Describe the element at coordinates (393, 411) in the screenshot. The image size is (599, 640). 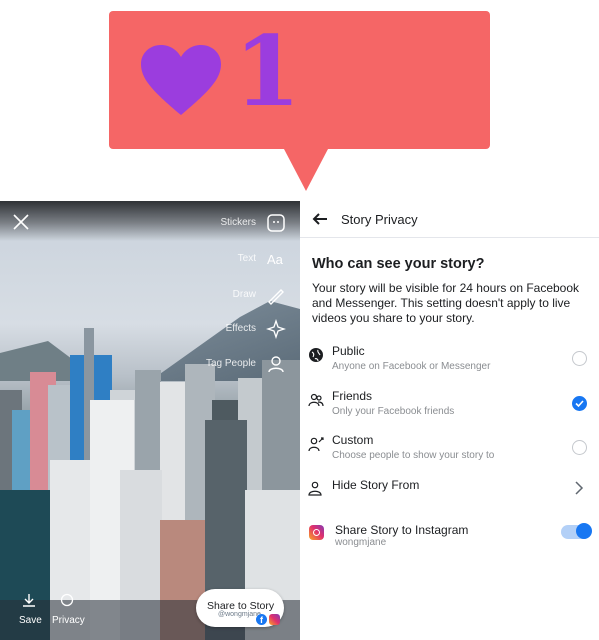
I see `option-subtitle: Only your Facebook friends` at that location.